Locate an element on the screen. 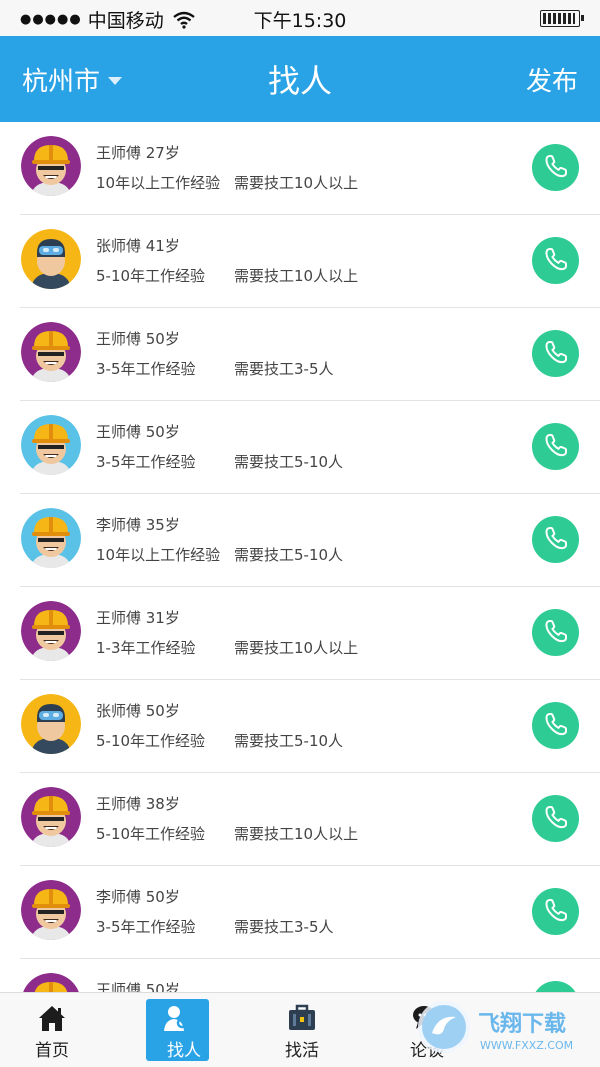  status-bar: ●●●●● 中国移动 下午15:30 is located at coordinates (300, 18).